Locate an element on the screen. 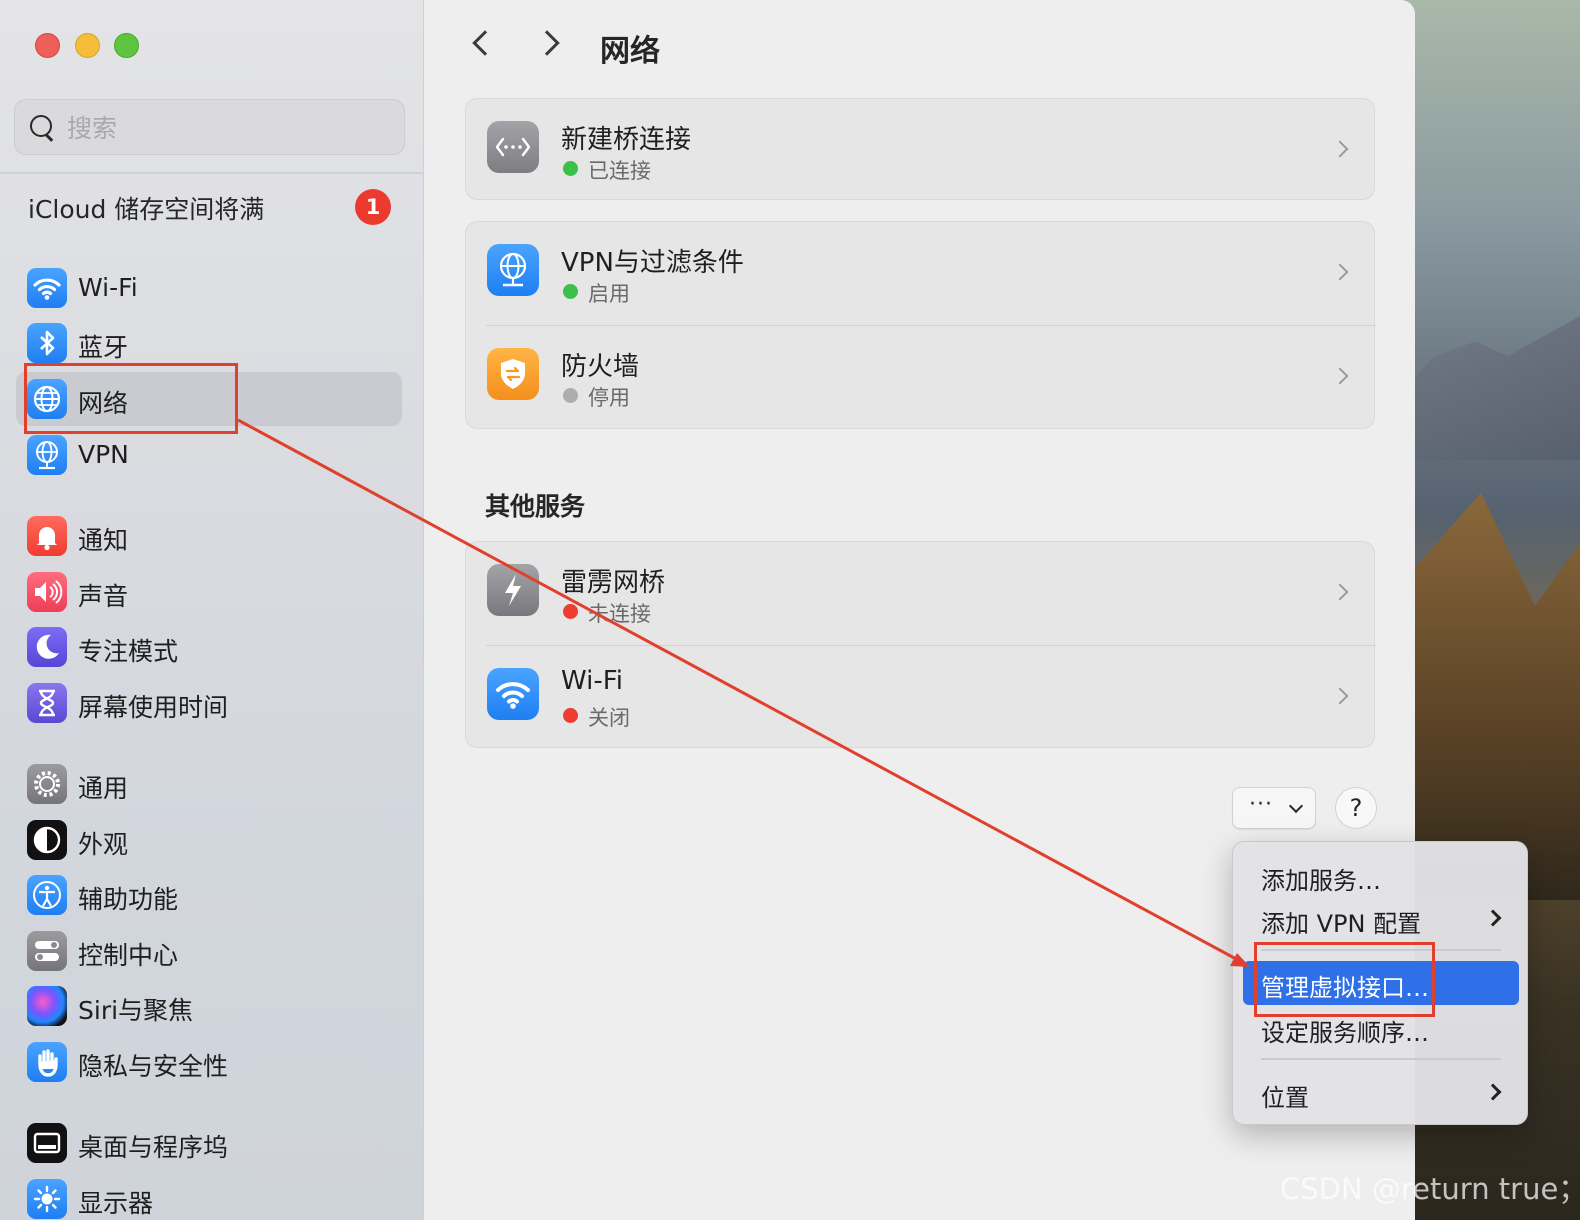 This screenshot has width=1580, height=1220. sidebar-item-focus: 专注模式 is located at coordinates (209, 647).